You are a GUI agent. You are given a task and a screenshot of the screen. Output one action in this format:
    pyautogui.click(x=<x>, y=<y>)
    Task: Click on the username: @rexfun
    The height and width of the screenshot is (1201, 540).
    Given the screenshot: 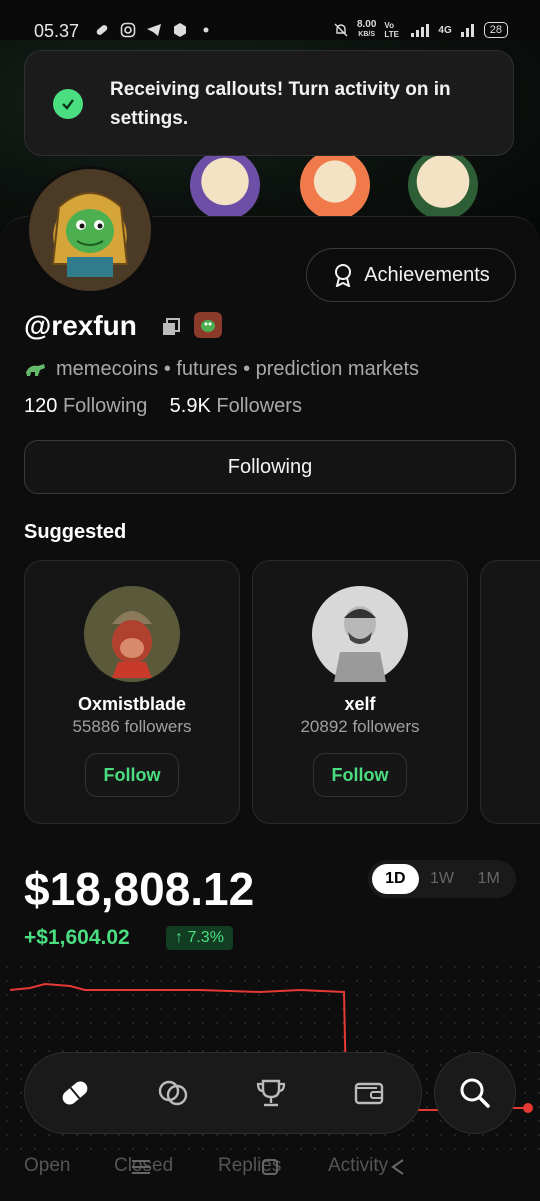 What is the action you would take?
    pyautogui.click(x=80, y=325)
    